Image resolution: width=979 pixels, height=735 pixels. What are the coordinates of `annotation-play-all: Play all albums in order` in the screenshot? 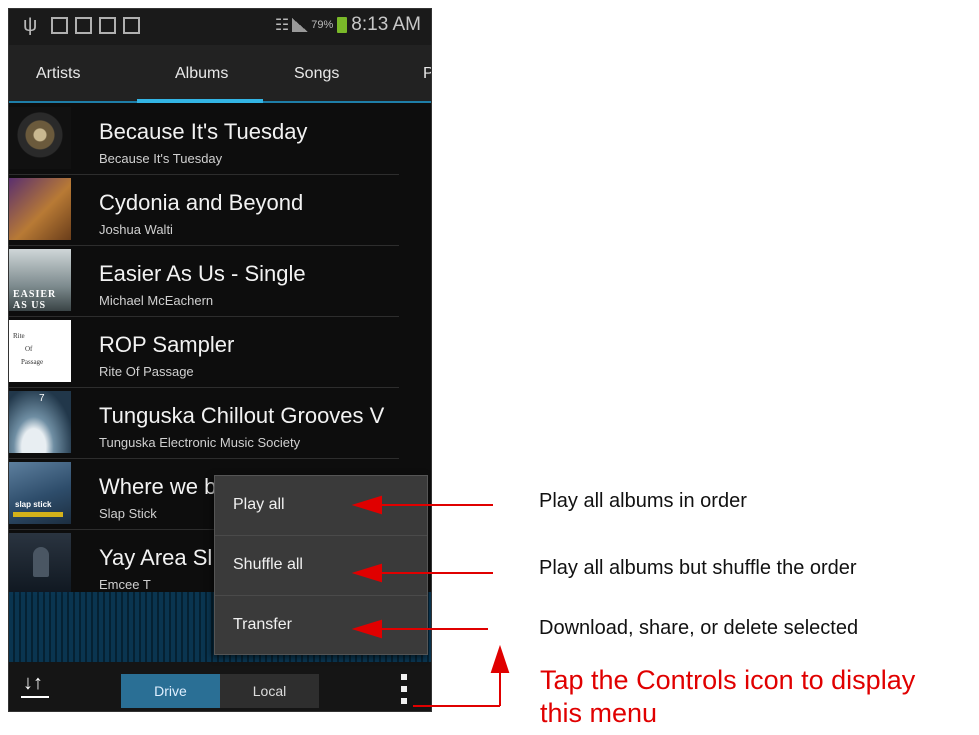 It's located at (643, 501).